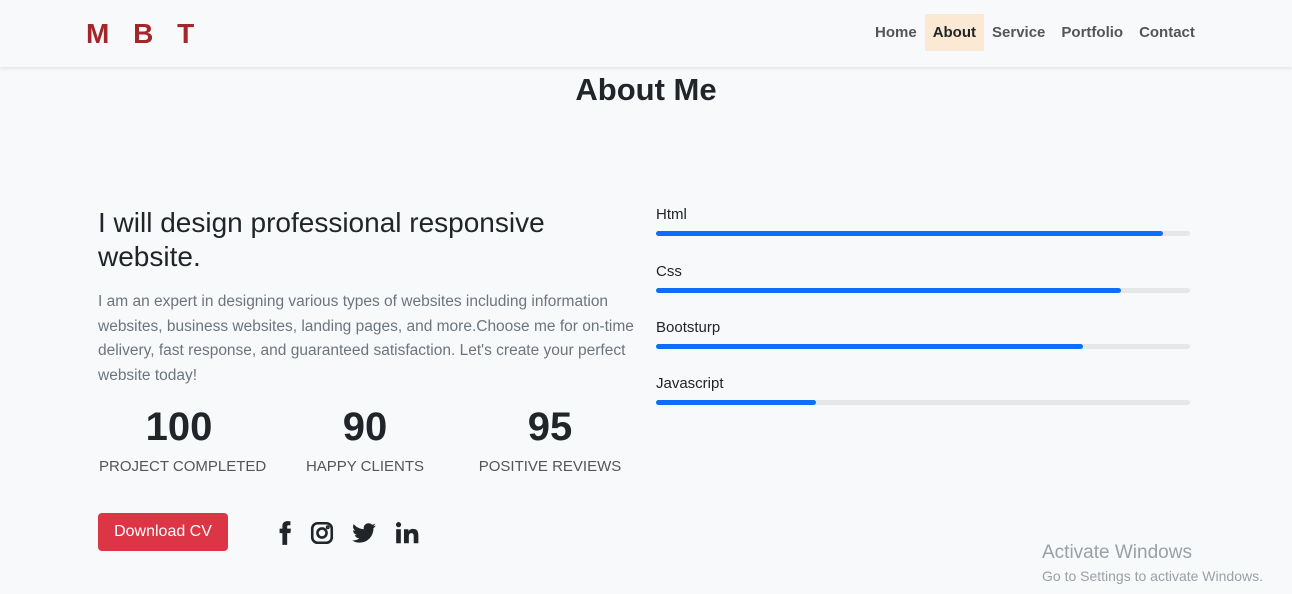 Image resolution: width=1292 pixels, height=594 pixels. I want to click on stat-value: 90, so click(365, 427).